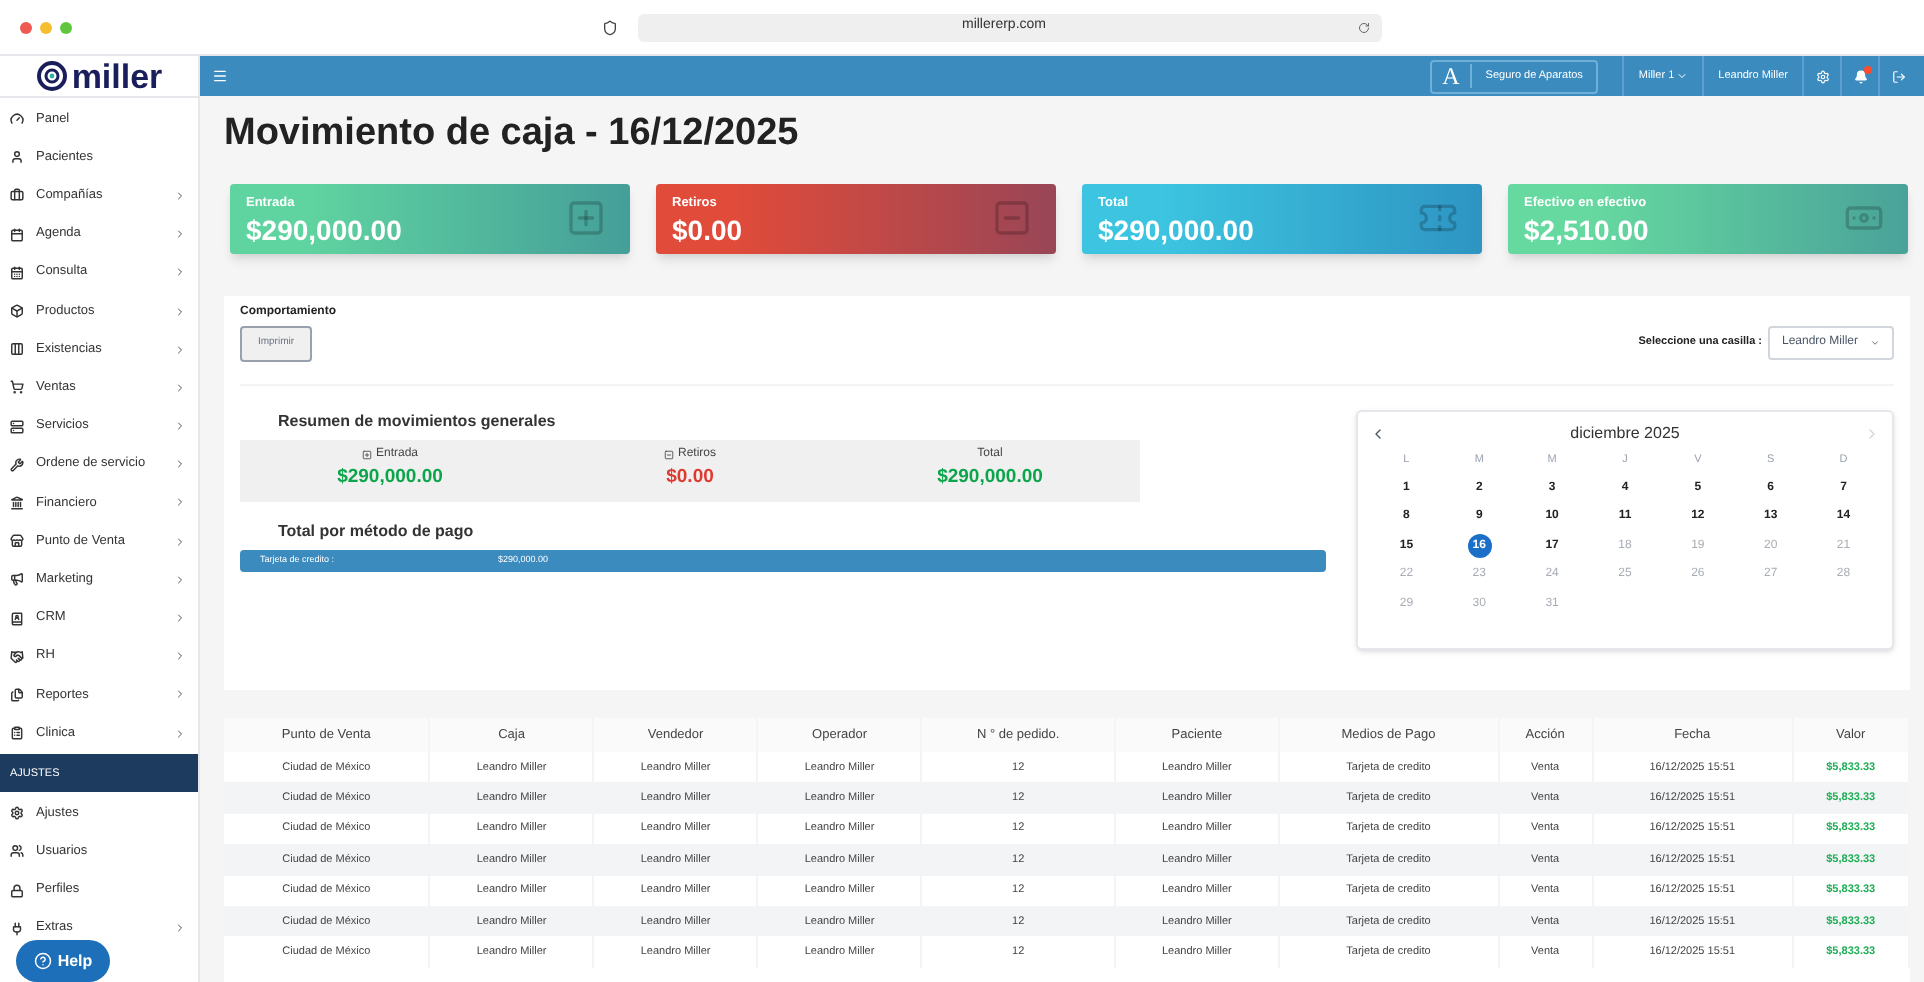 The width and height of the screenshot is (1924, 982). What do you see at coordinates (17, 119) in the screenshot?
I see `gauge-icon` at bounding box center [17, 119].